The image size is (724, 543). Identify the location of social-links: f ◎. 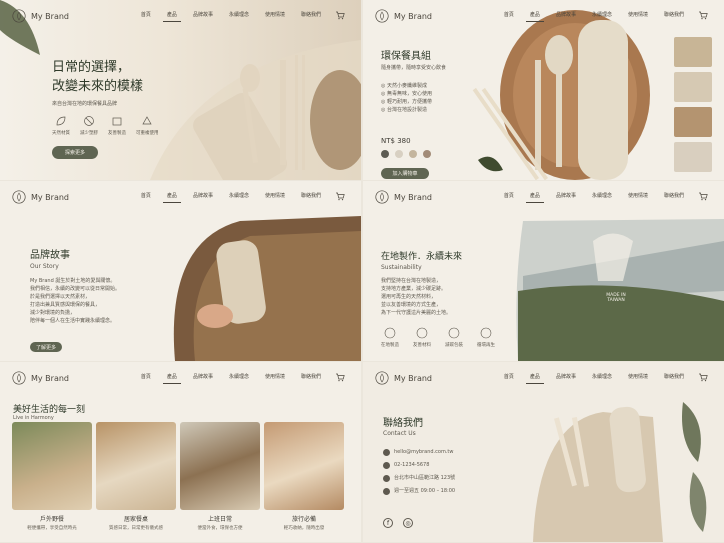
(398, 523).